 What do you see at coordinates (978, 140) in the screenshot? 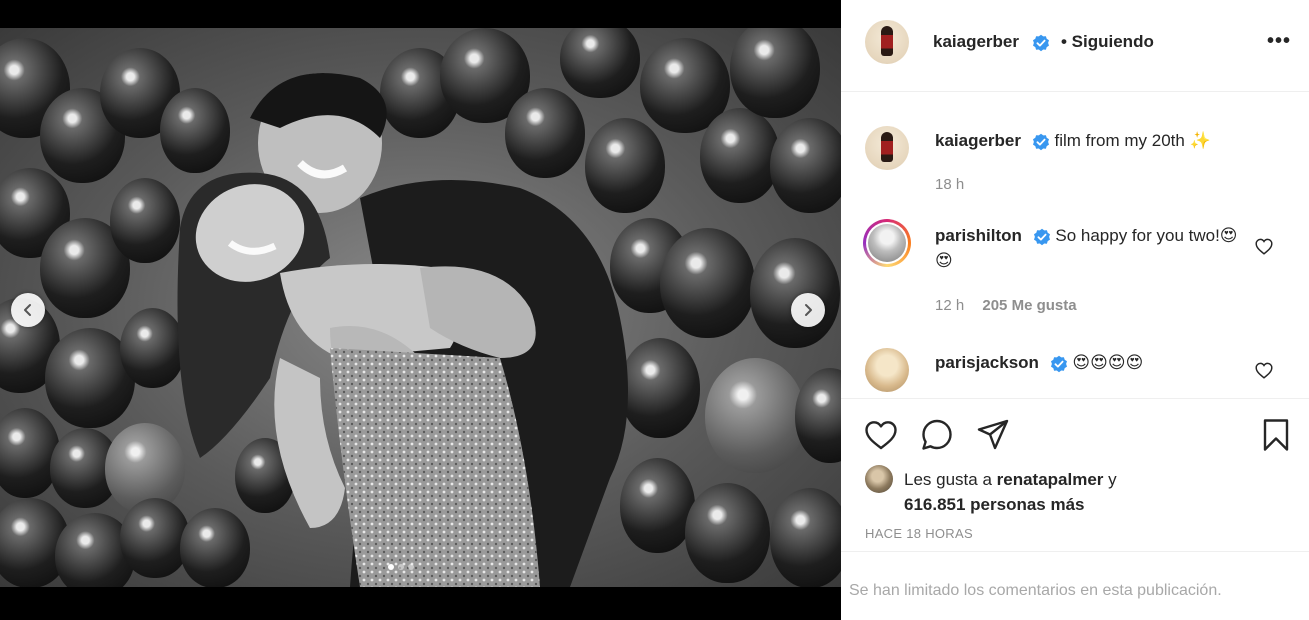
I see `caption-username: kaiagerber` at bounding box center [978, 140].